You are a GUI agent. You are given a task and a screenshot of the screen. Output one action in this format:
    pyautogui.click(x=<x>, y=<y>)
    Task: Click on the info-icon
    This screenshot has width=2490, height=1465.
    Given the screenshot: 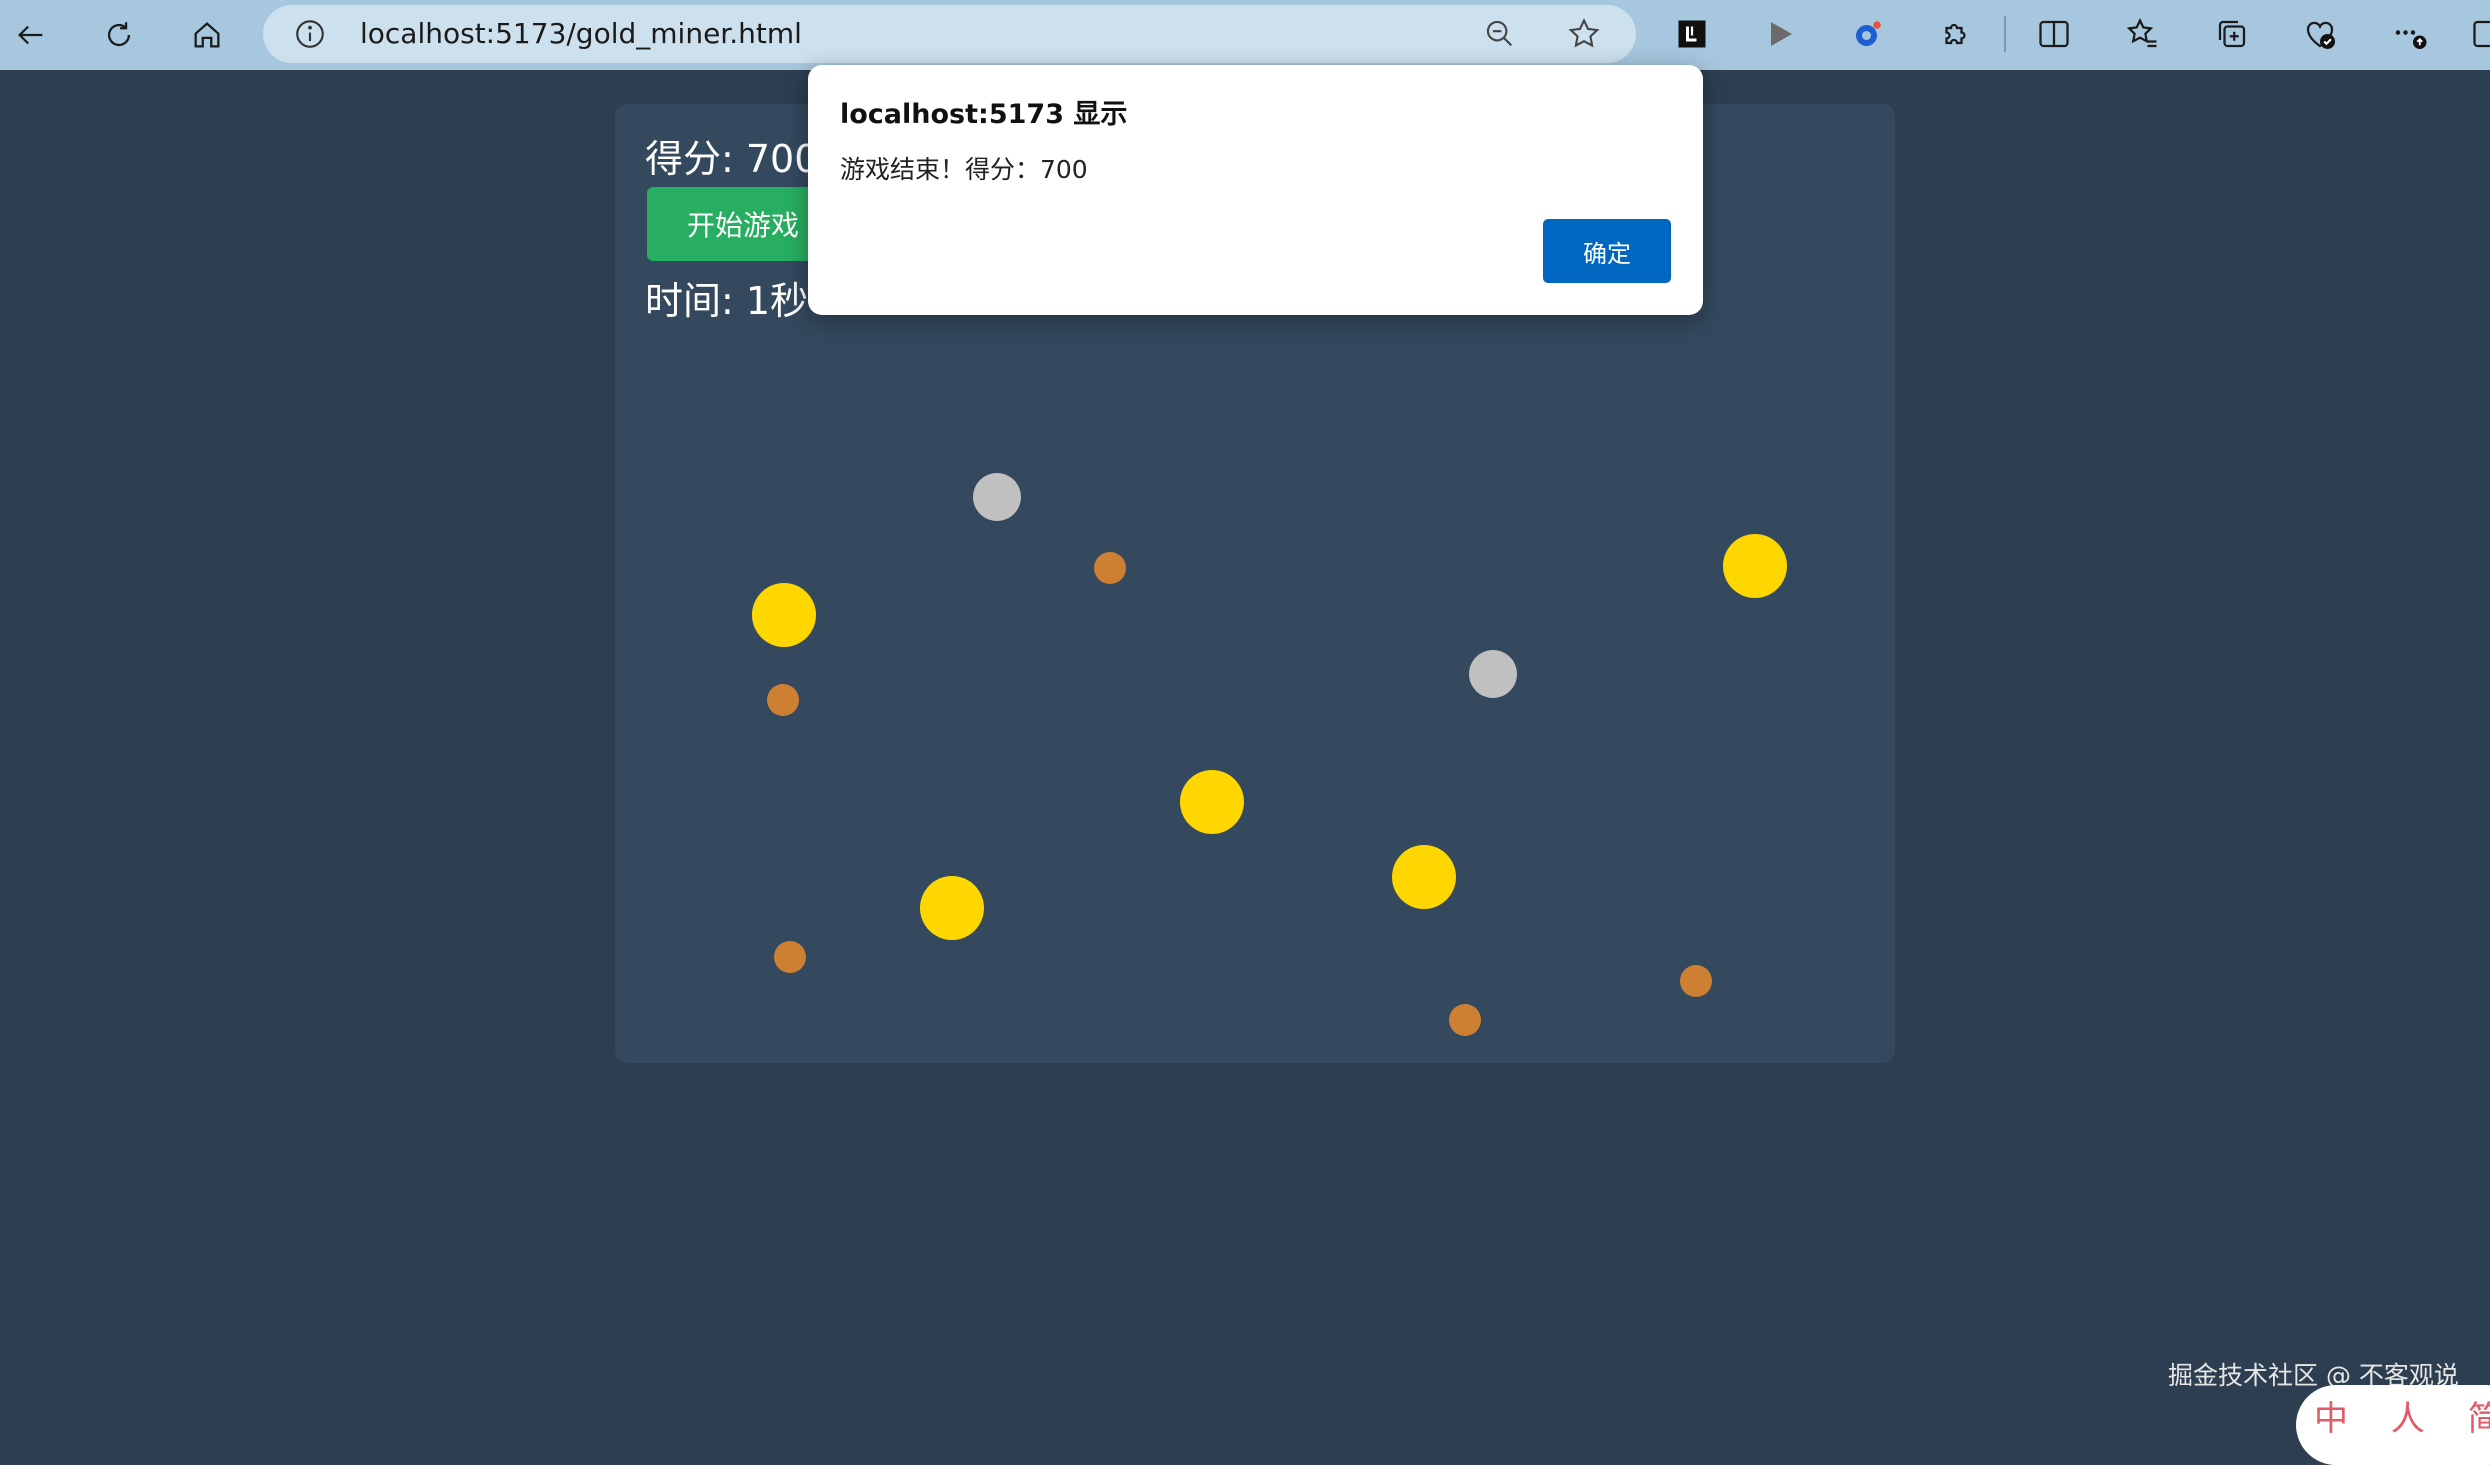 What is the action you would take?
    pyautogui.click(x=310, y=34)
    